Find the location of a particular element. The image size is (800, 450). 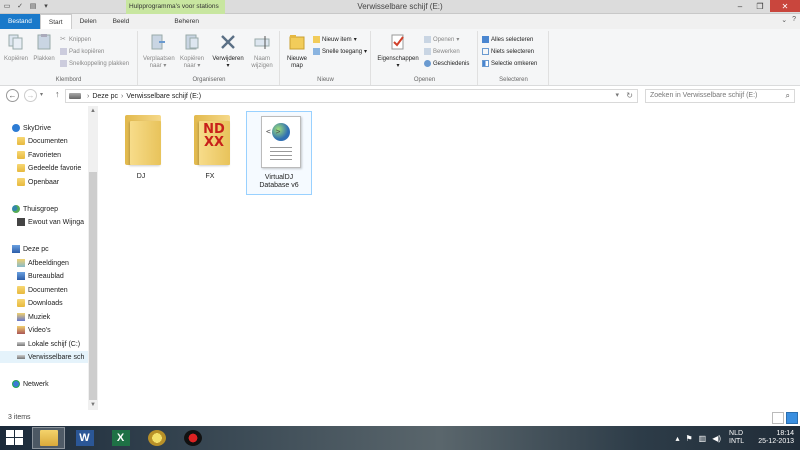

naam-wijzigen-button: Naam wijzigen is located at coordinates (262, 51).